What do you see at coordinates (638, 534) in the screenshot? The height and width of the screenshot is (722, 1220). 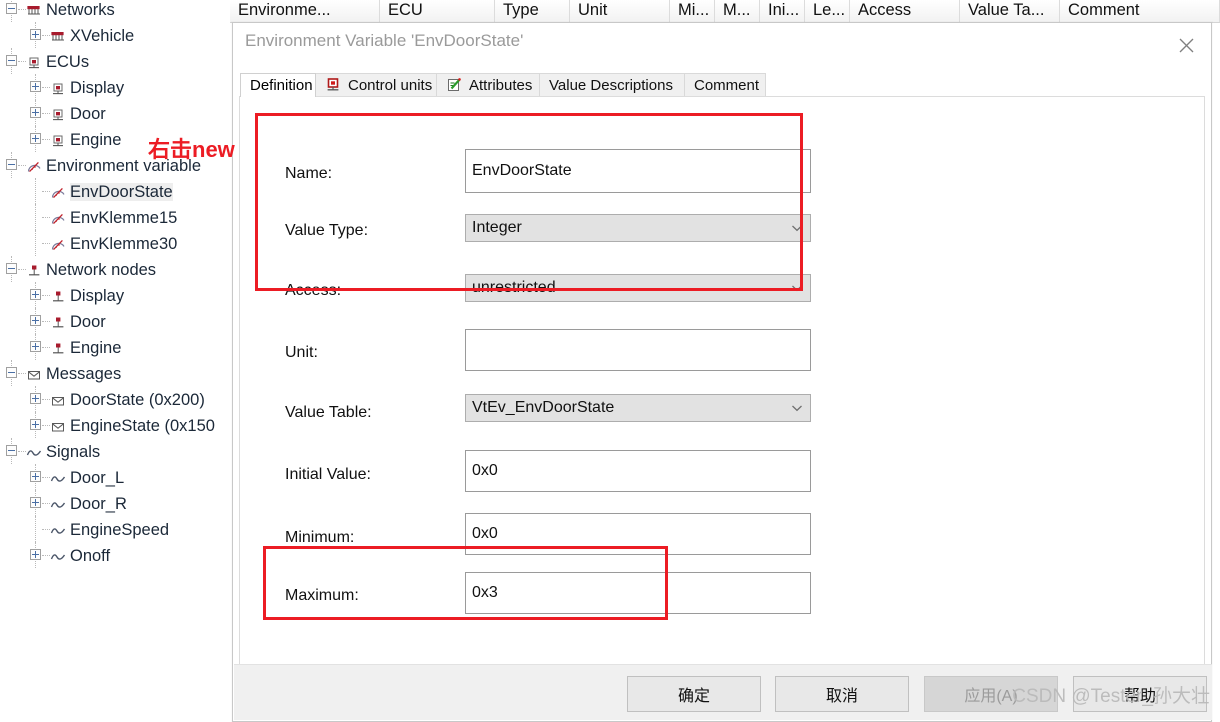 I see `input-minimum` at bounding box center [638, 534].